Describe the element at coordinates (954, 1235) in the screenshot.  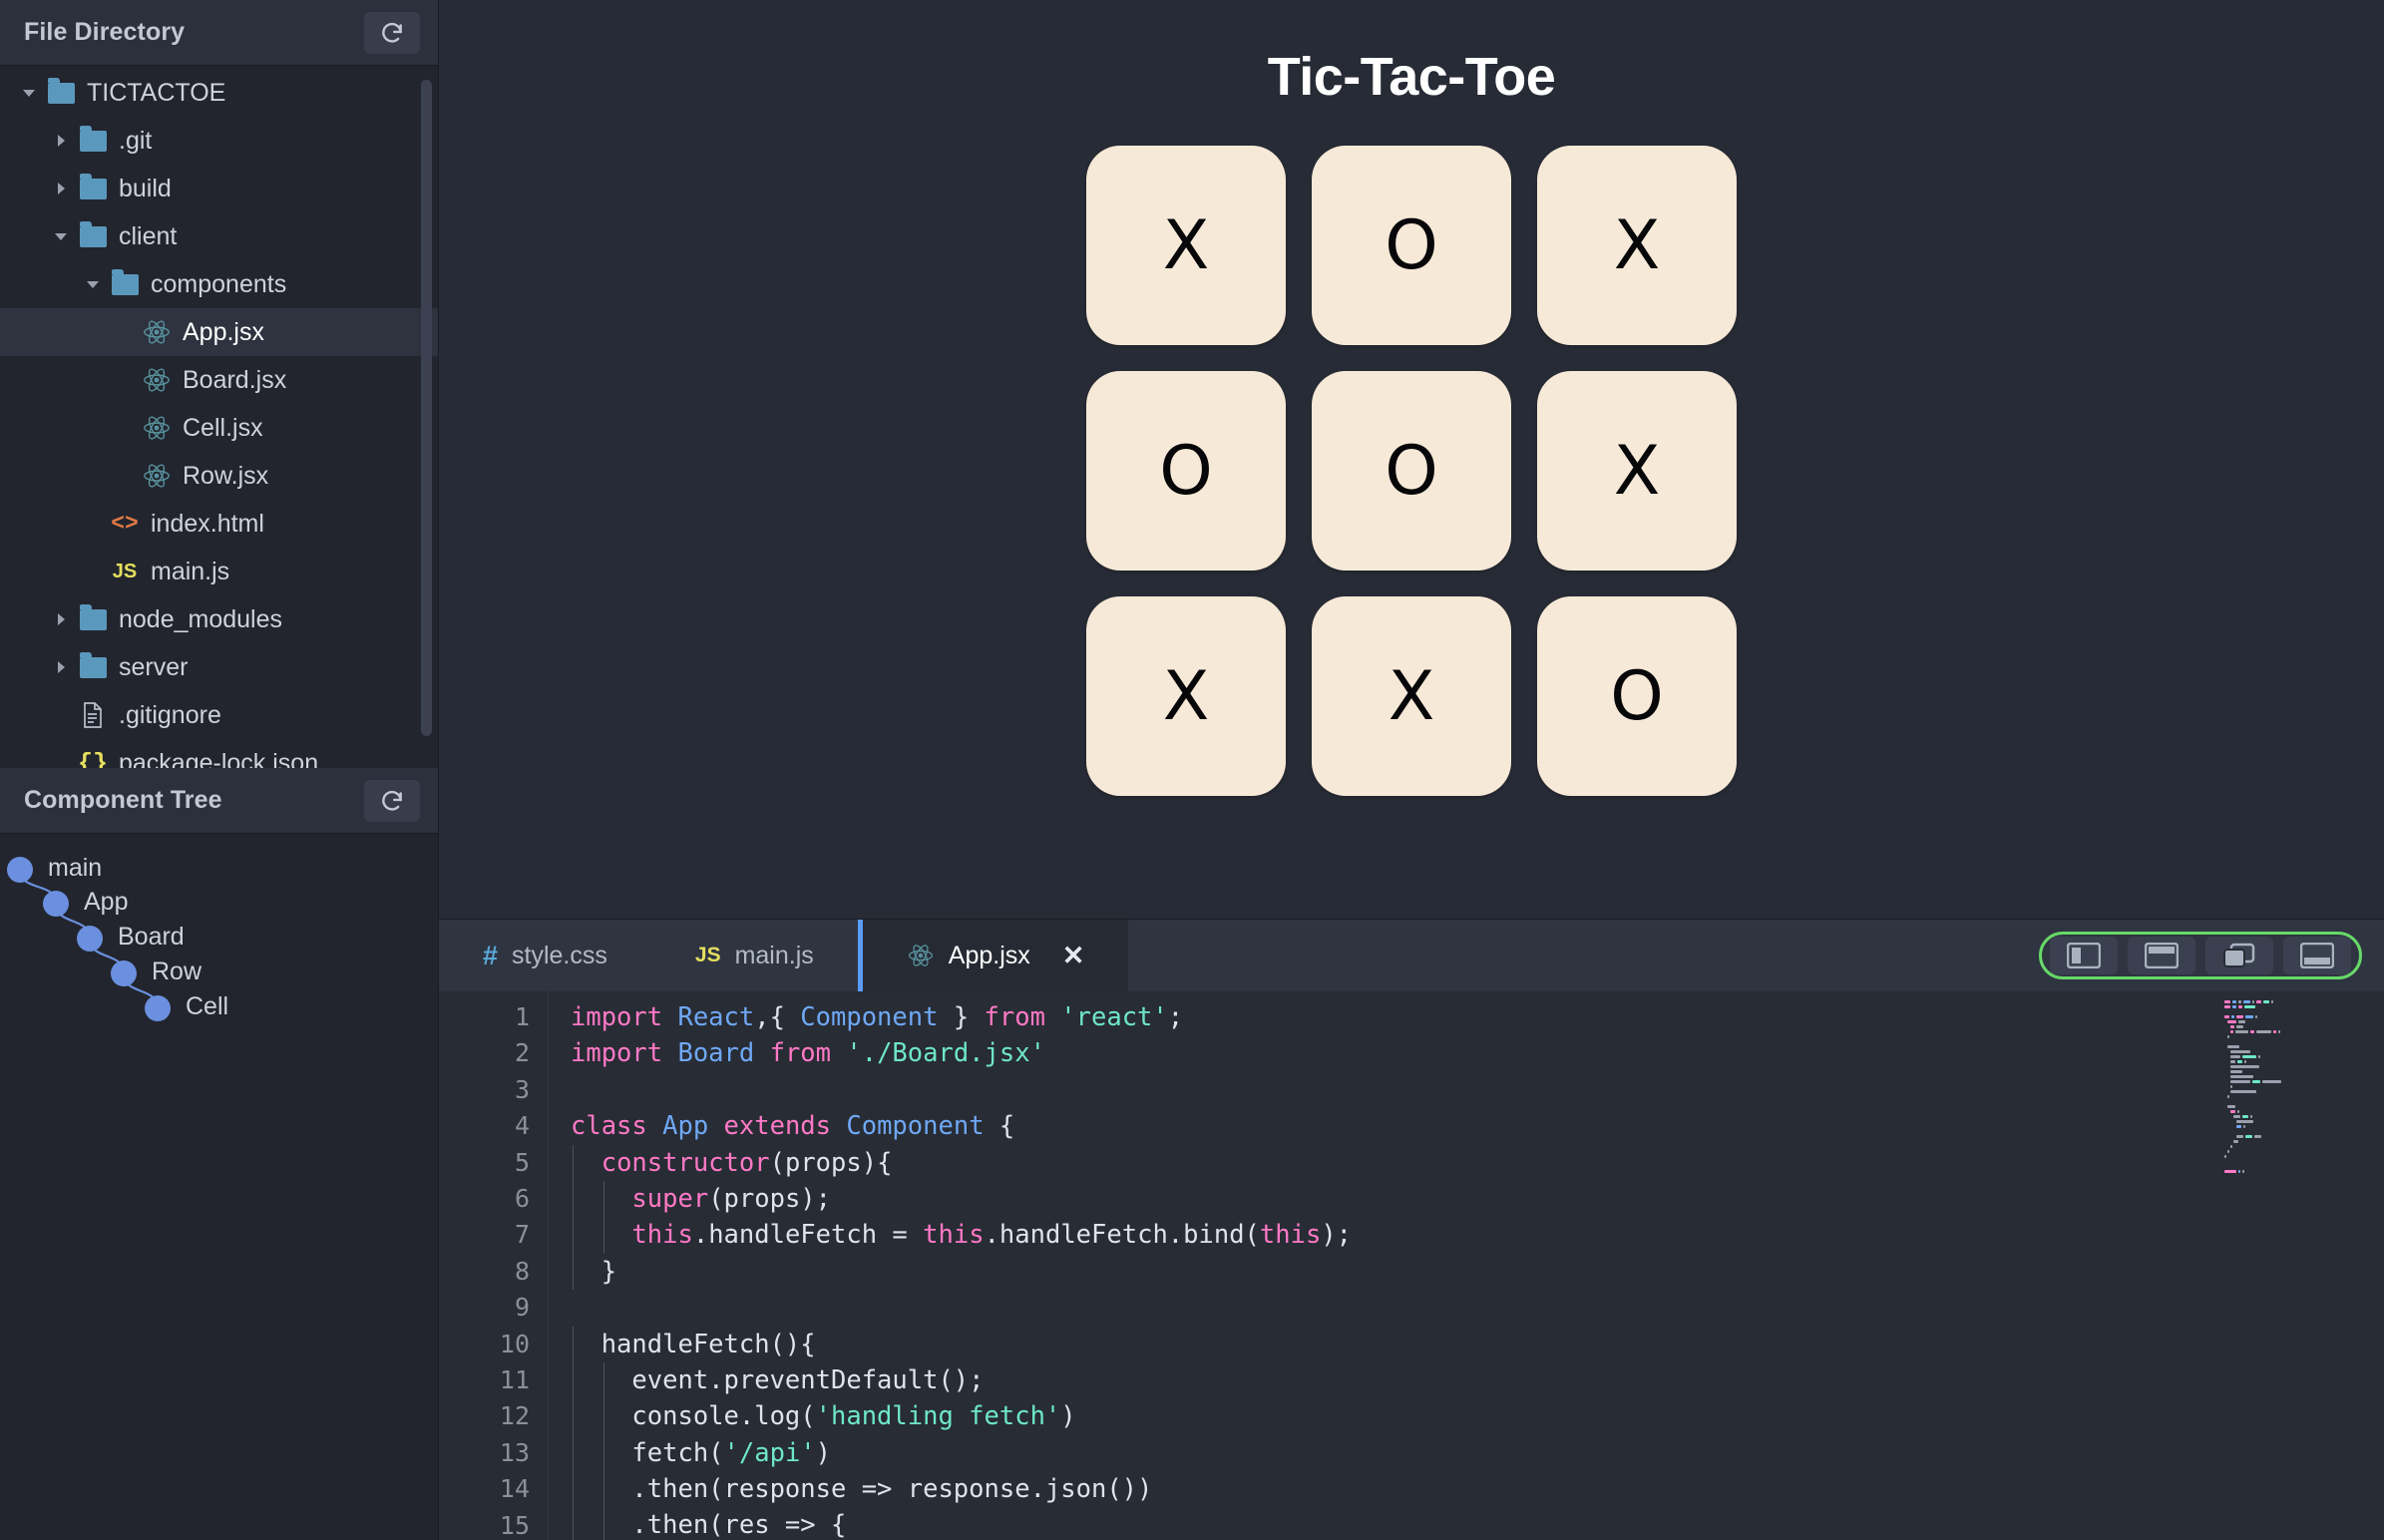
I see `code-token: this` at that location.